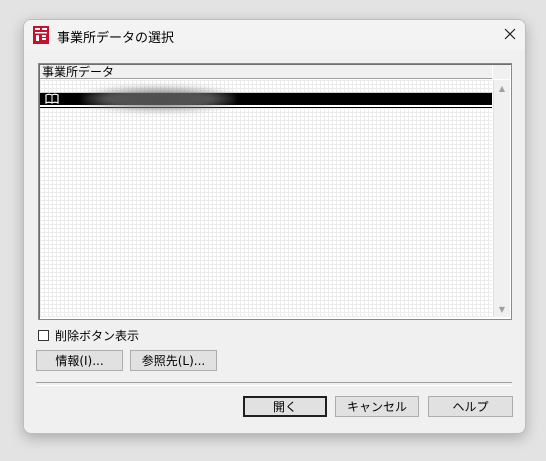 This screenshot has width=546, height=461. I want to click on column-header-office-data: 事業所データ, so click(266, 72).